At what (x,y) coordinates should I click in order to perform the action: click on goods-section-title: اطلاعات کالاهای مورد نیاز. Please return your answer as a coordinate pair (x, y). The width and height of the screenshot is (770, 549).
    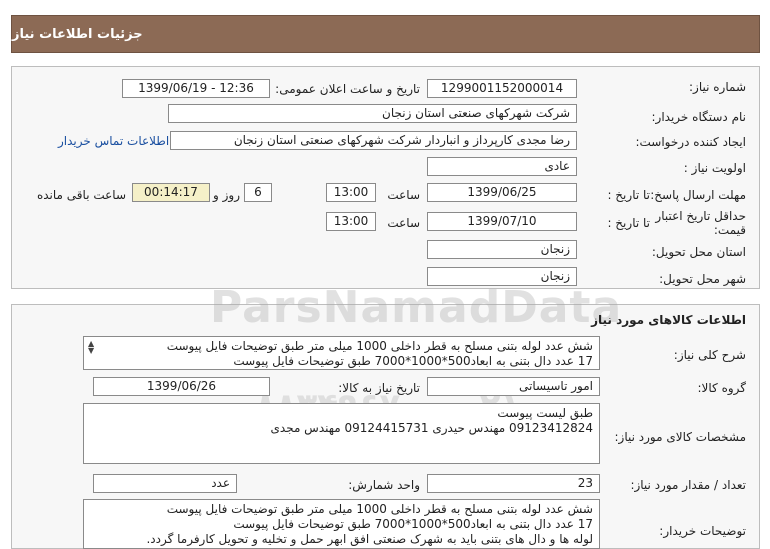
    Looking at the image, I should click on (668, 320).